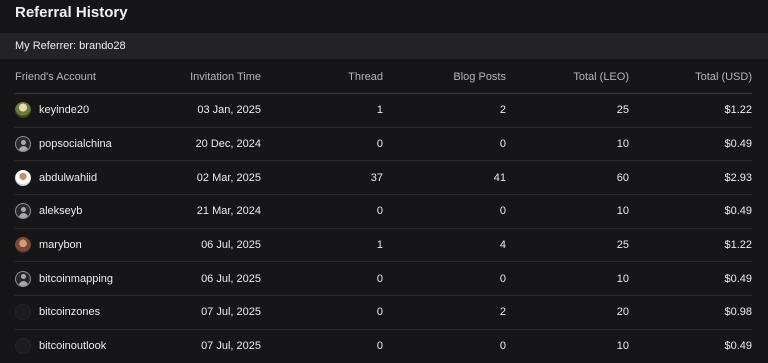 This screenshot has height=363, width=768. What do you see at coordinates (69, 312) in the screenshot?
I see `account-name-link: bitcoinzones` at bounding box center [69, 312].